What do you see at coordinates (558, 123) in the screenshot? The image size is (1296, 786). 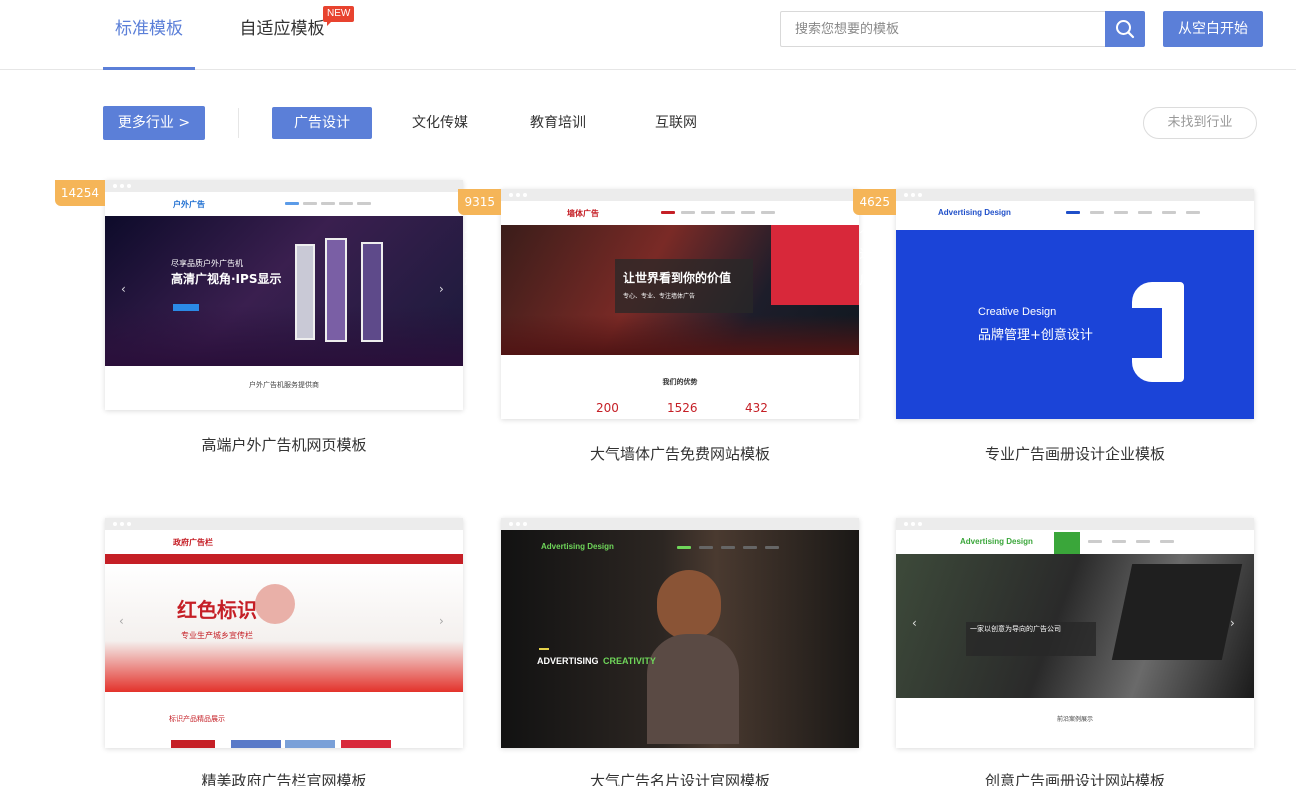 I see `category-education: 教育培训` at bounding box center [558, 123].